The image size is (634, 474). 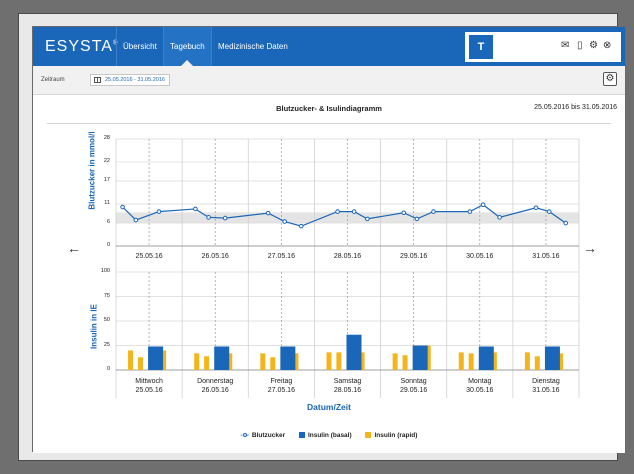 What do you see at coordinates (107, 202) in the screenshot?
I see `y-tick-label-top: 11` at bounding box center [107, 202].